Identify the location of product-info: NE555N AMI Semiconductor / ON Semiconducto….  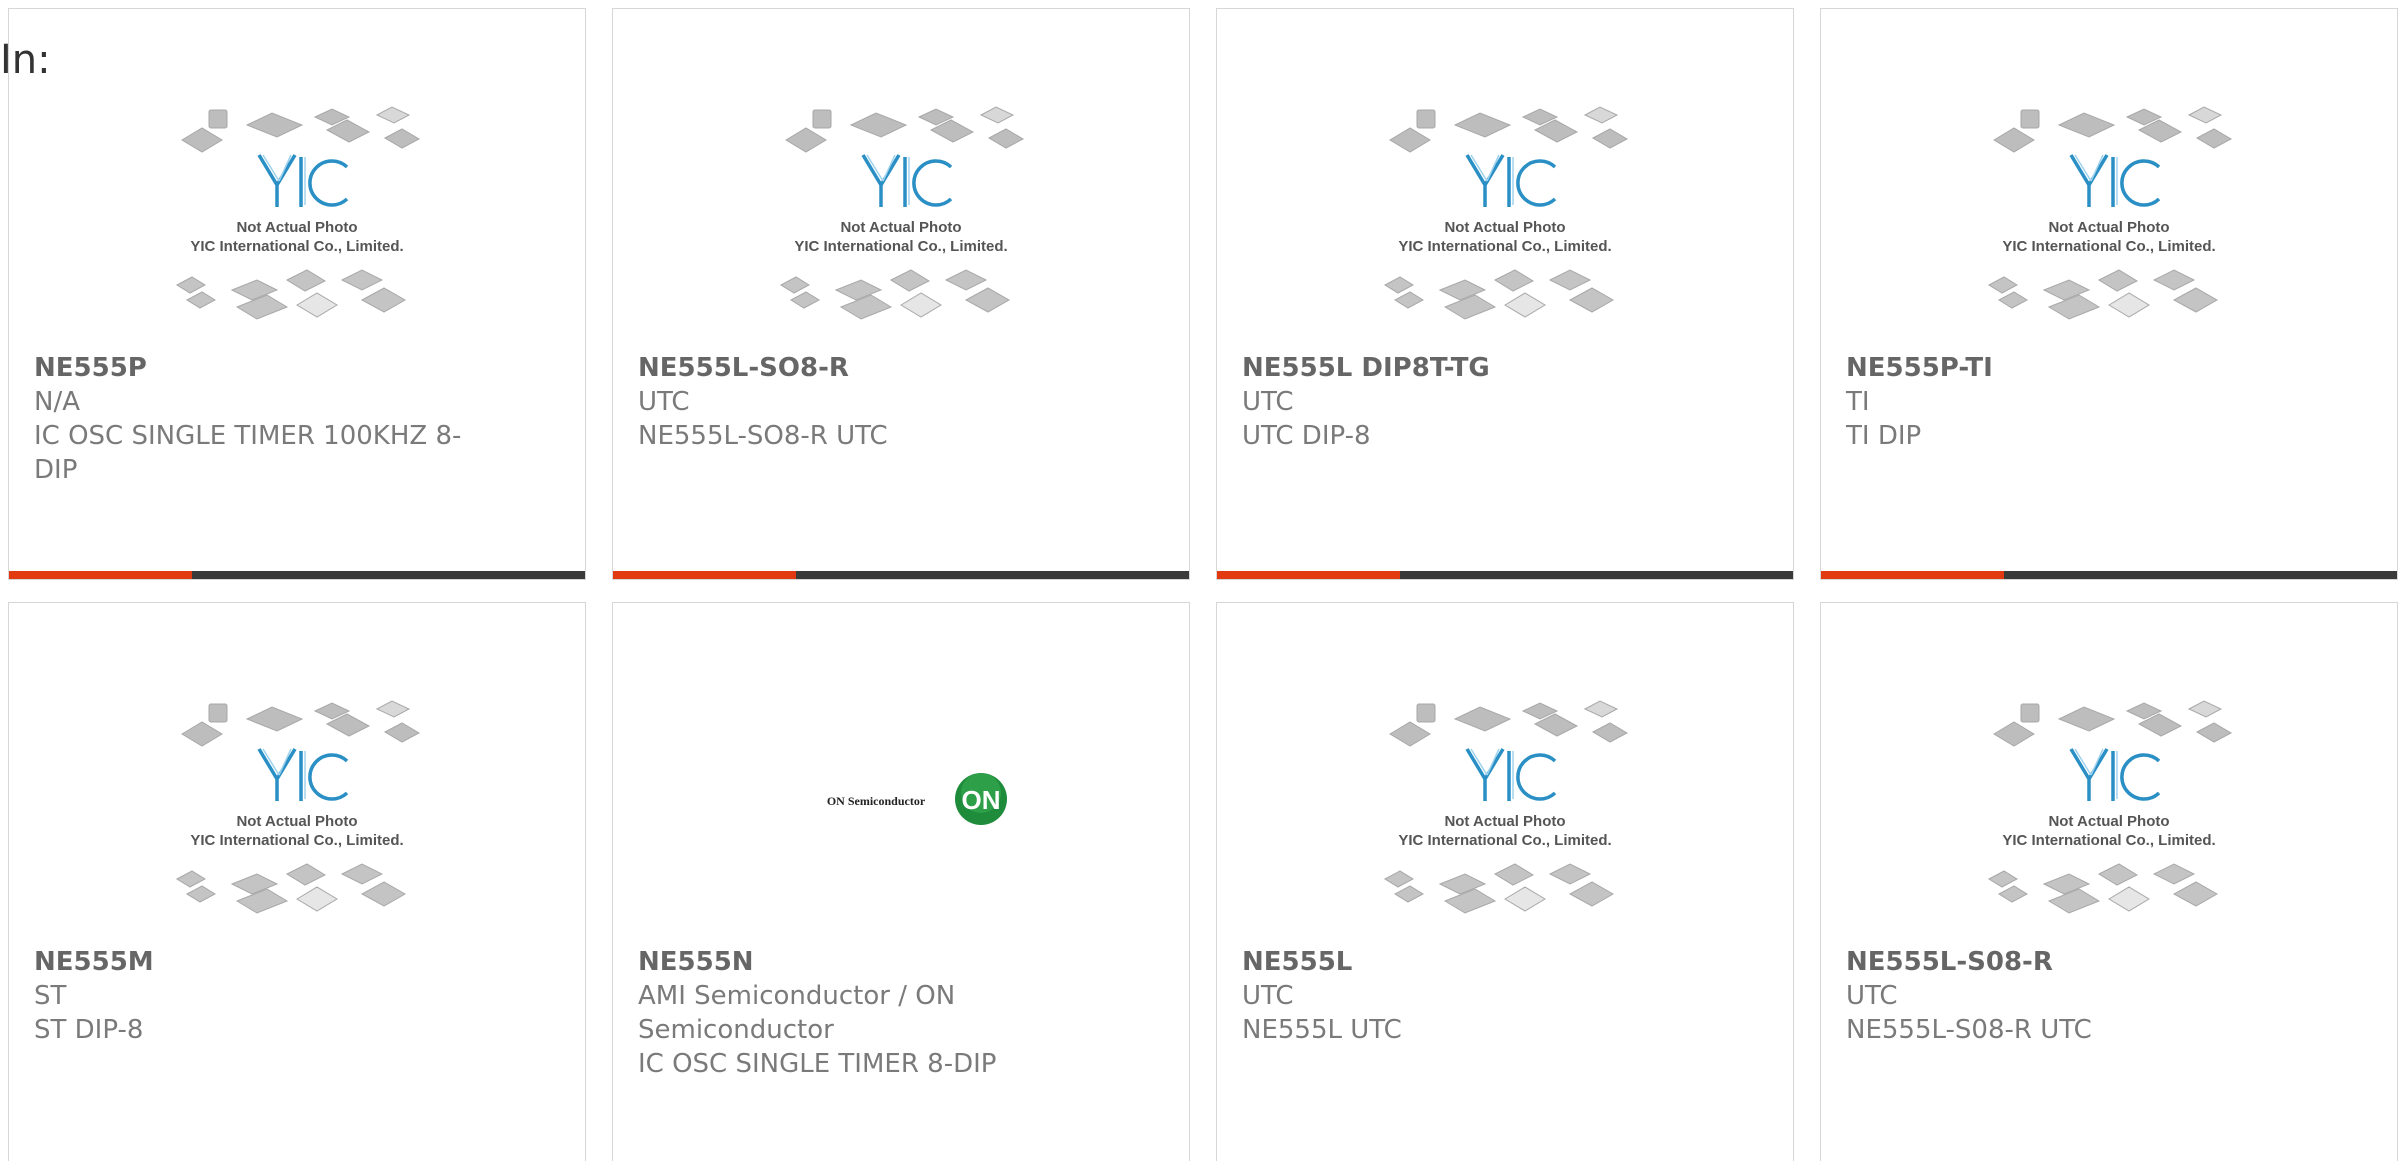
(853, 1013).